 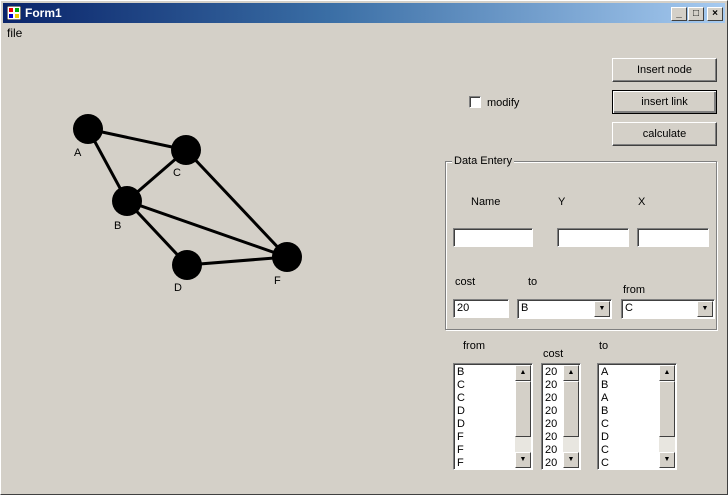 I want to click on graph-node-f, so click(x=287, y=257).